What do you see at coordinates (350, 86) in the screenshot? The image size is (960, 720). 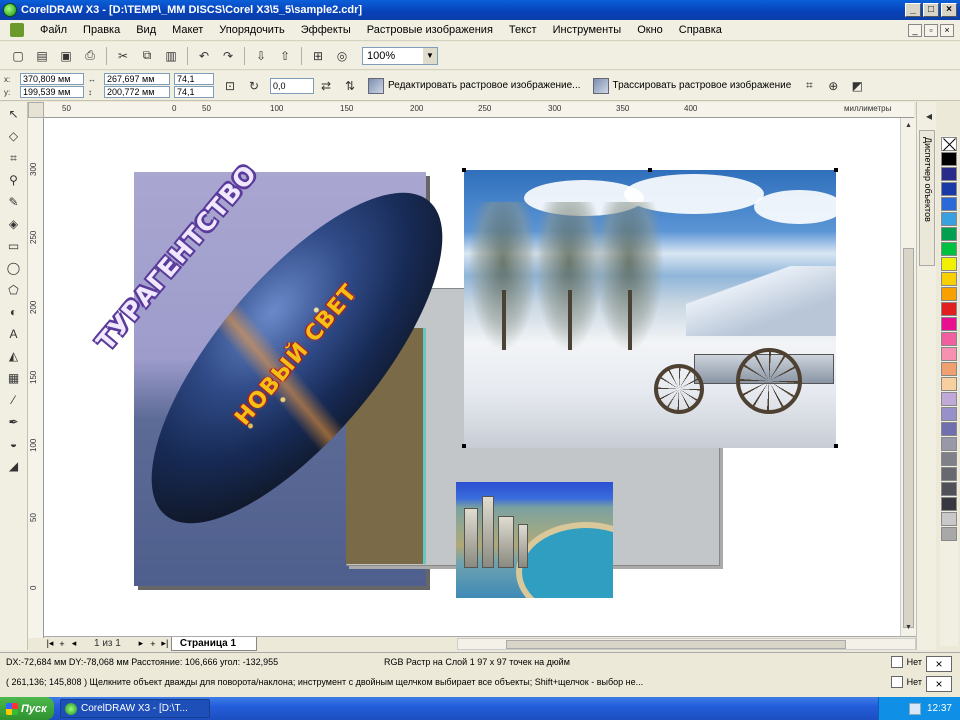 I see `mirror-vertical-icon: ⇅` at bounding box center [350, 86].